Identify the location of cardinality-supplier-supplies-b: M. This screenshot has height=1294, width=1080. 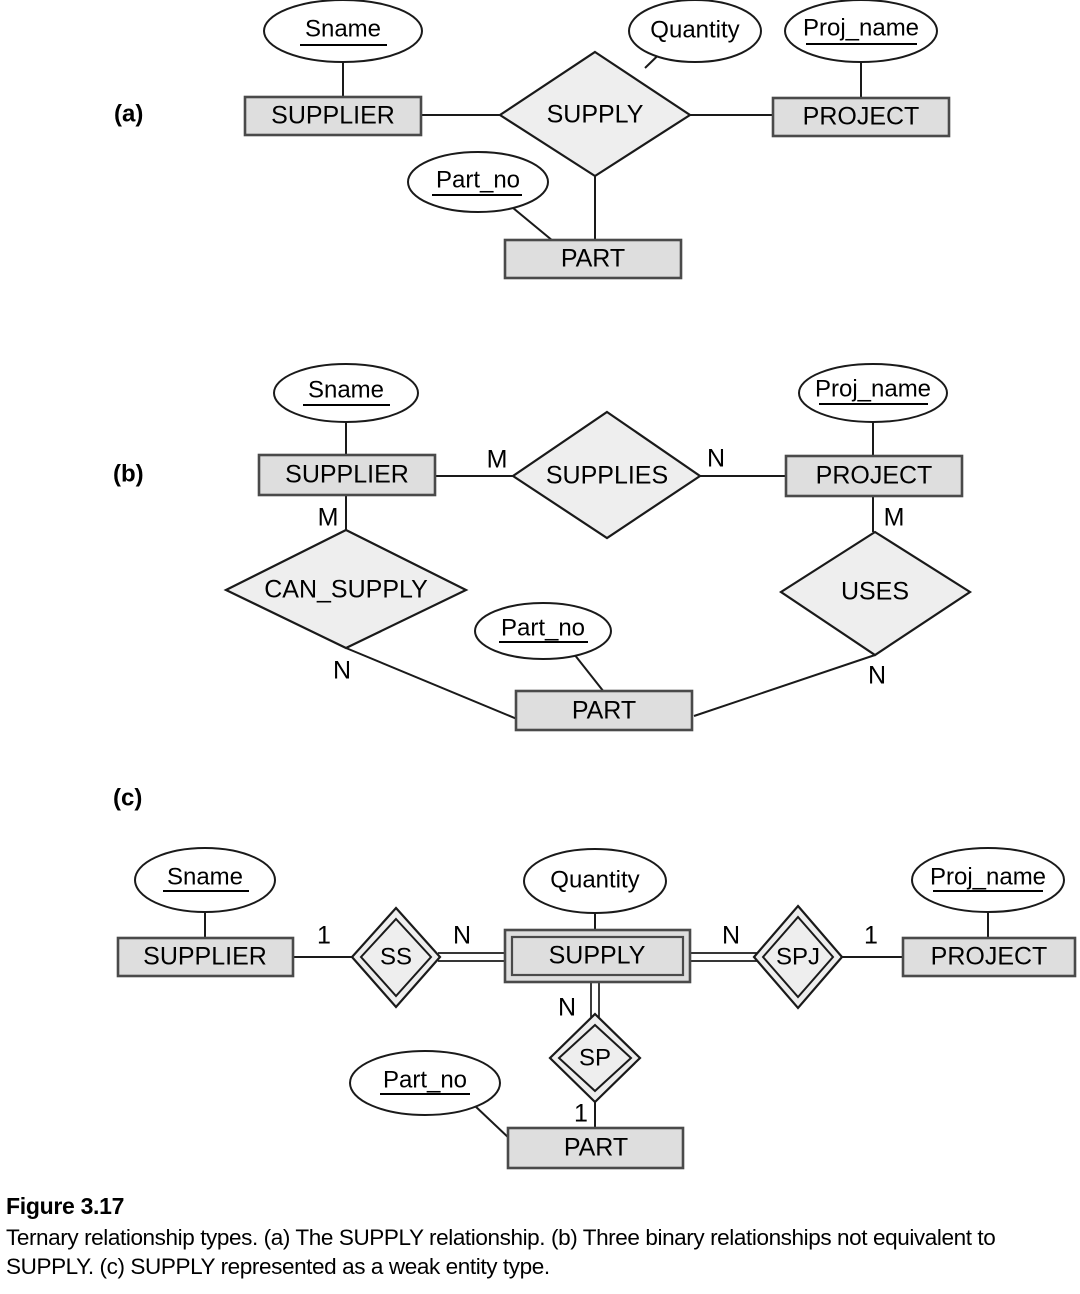
(497, 460).